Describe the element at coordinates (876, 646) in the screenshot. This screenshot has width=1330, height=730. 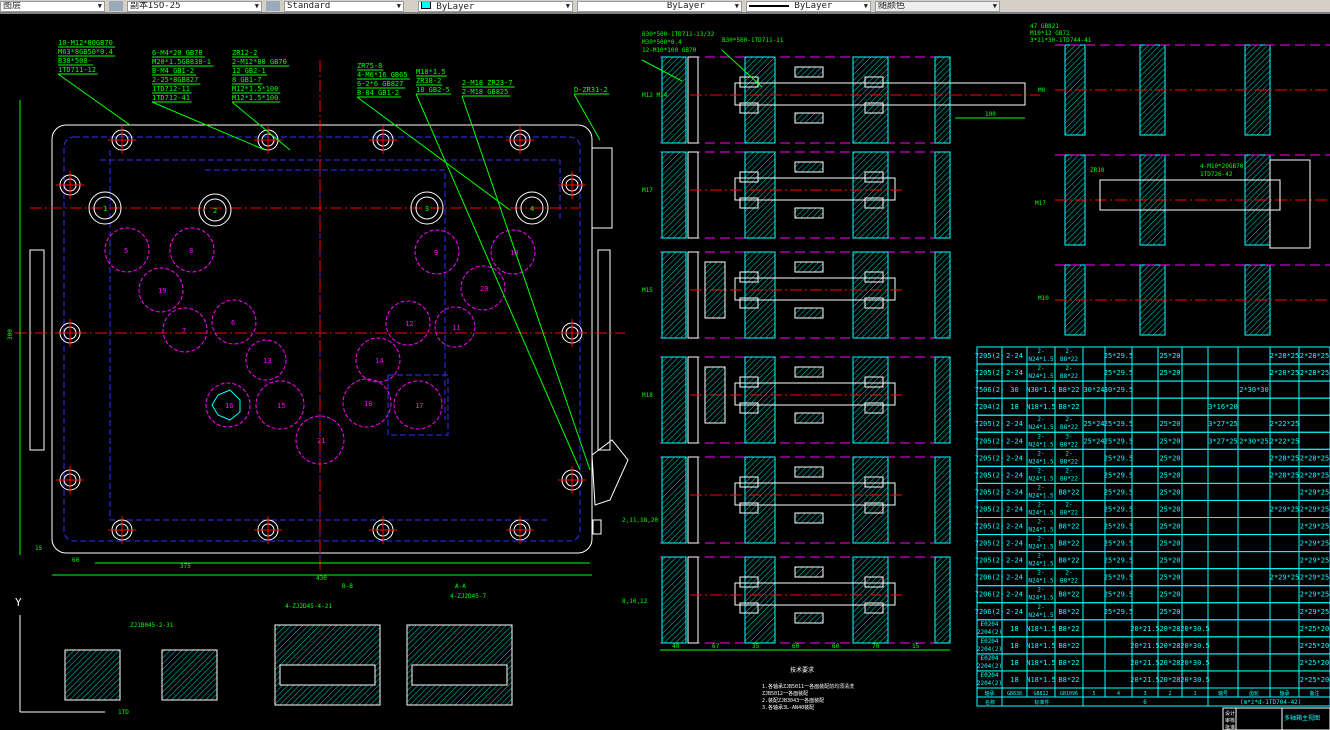
I see `dim-text: 70` at that location.